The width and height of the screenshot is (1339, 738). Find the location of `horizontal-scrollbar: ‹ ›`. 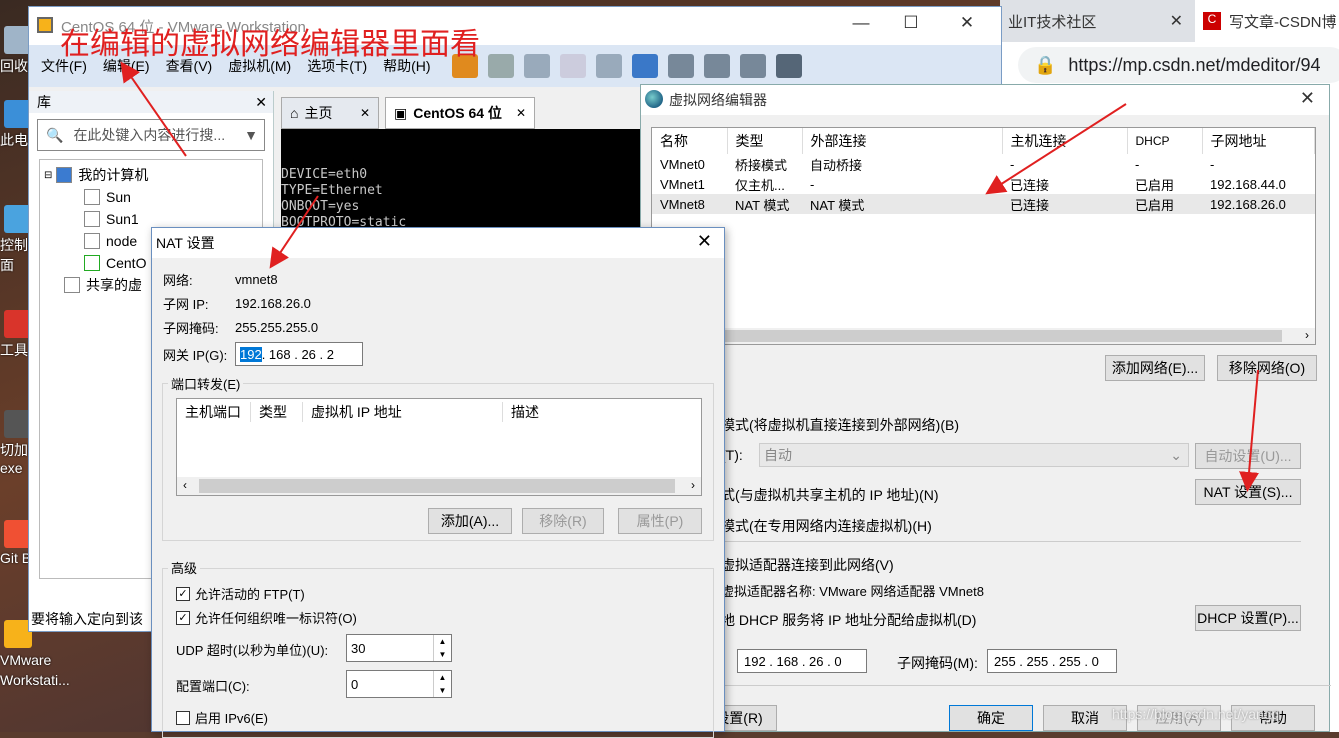

horizontal-scrollbar: ‹ › is located at coordinates (439, 486).